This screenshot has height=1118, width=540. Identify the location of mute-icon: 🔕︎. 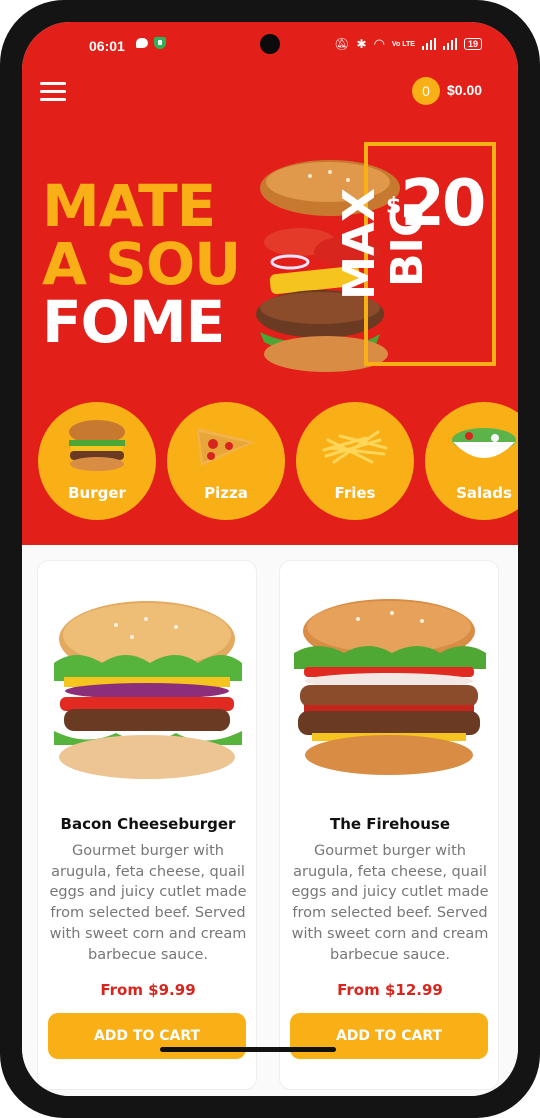
(342, 44).